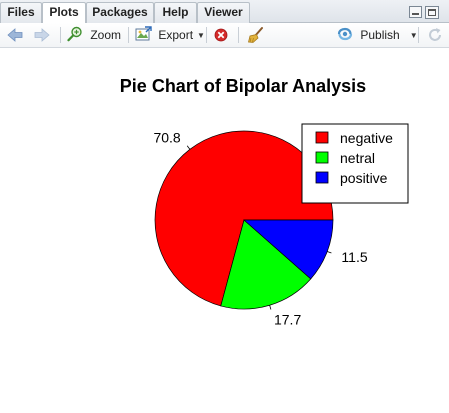 The width and height of the screenshot is (449, 413). I want to click on legend-label-positive: positive, so click(364, 178).